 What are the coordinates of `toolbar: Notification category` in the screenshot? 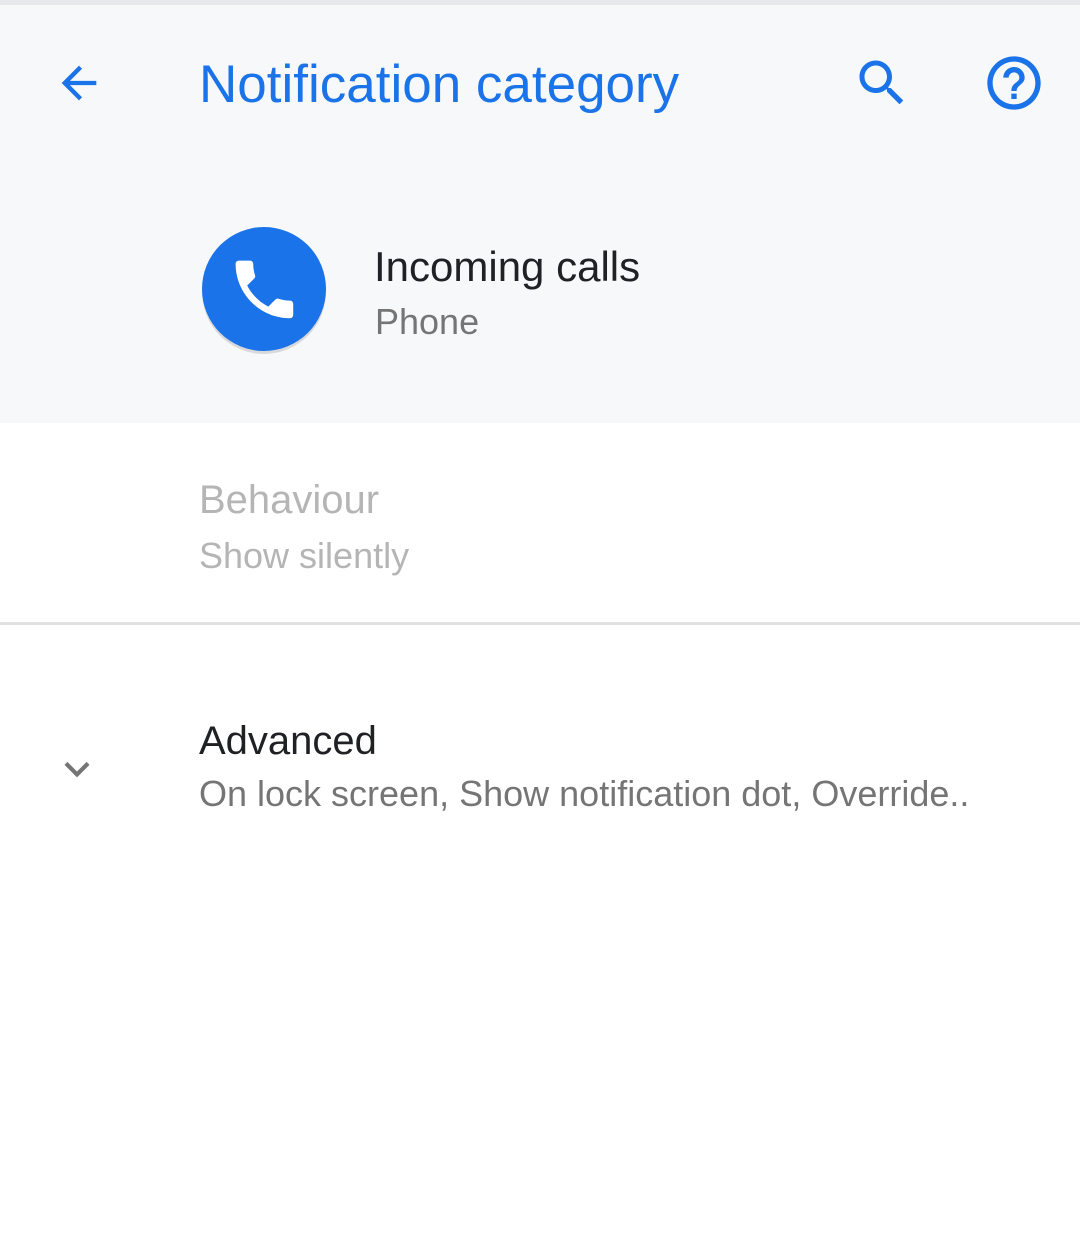 It's located at (540, 82).